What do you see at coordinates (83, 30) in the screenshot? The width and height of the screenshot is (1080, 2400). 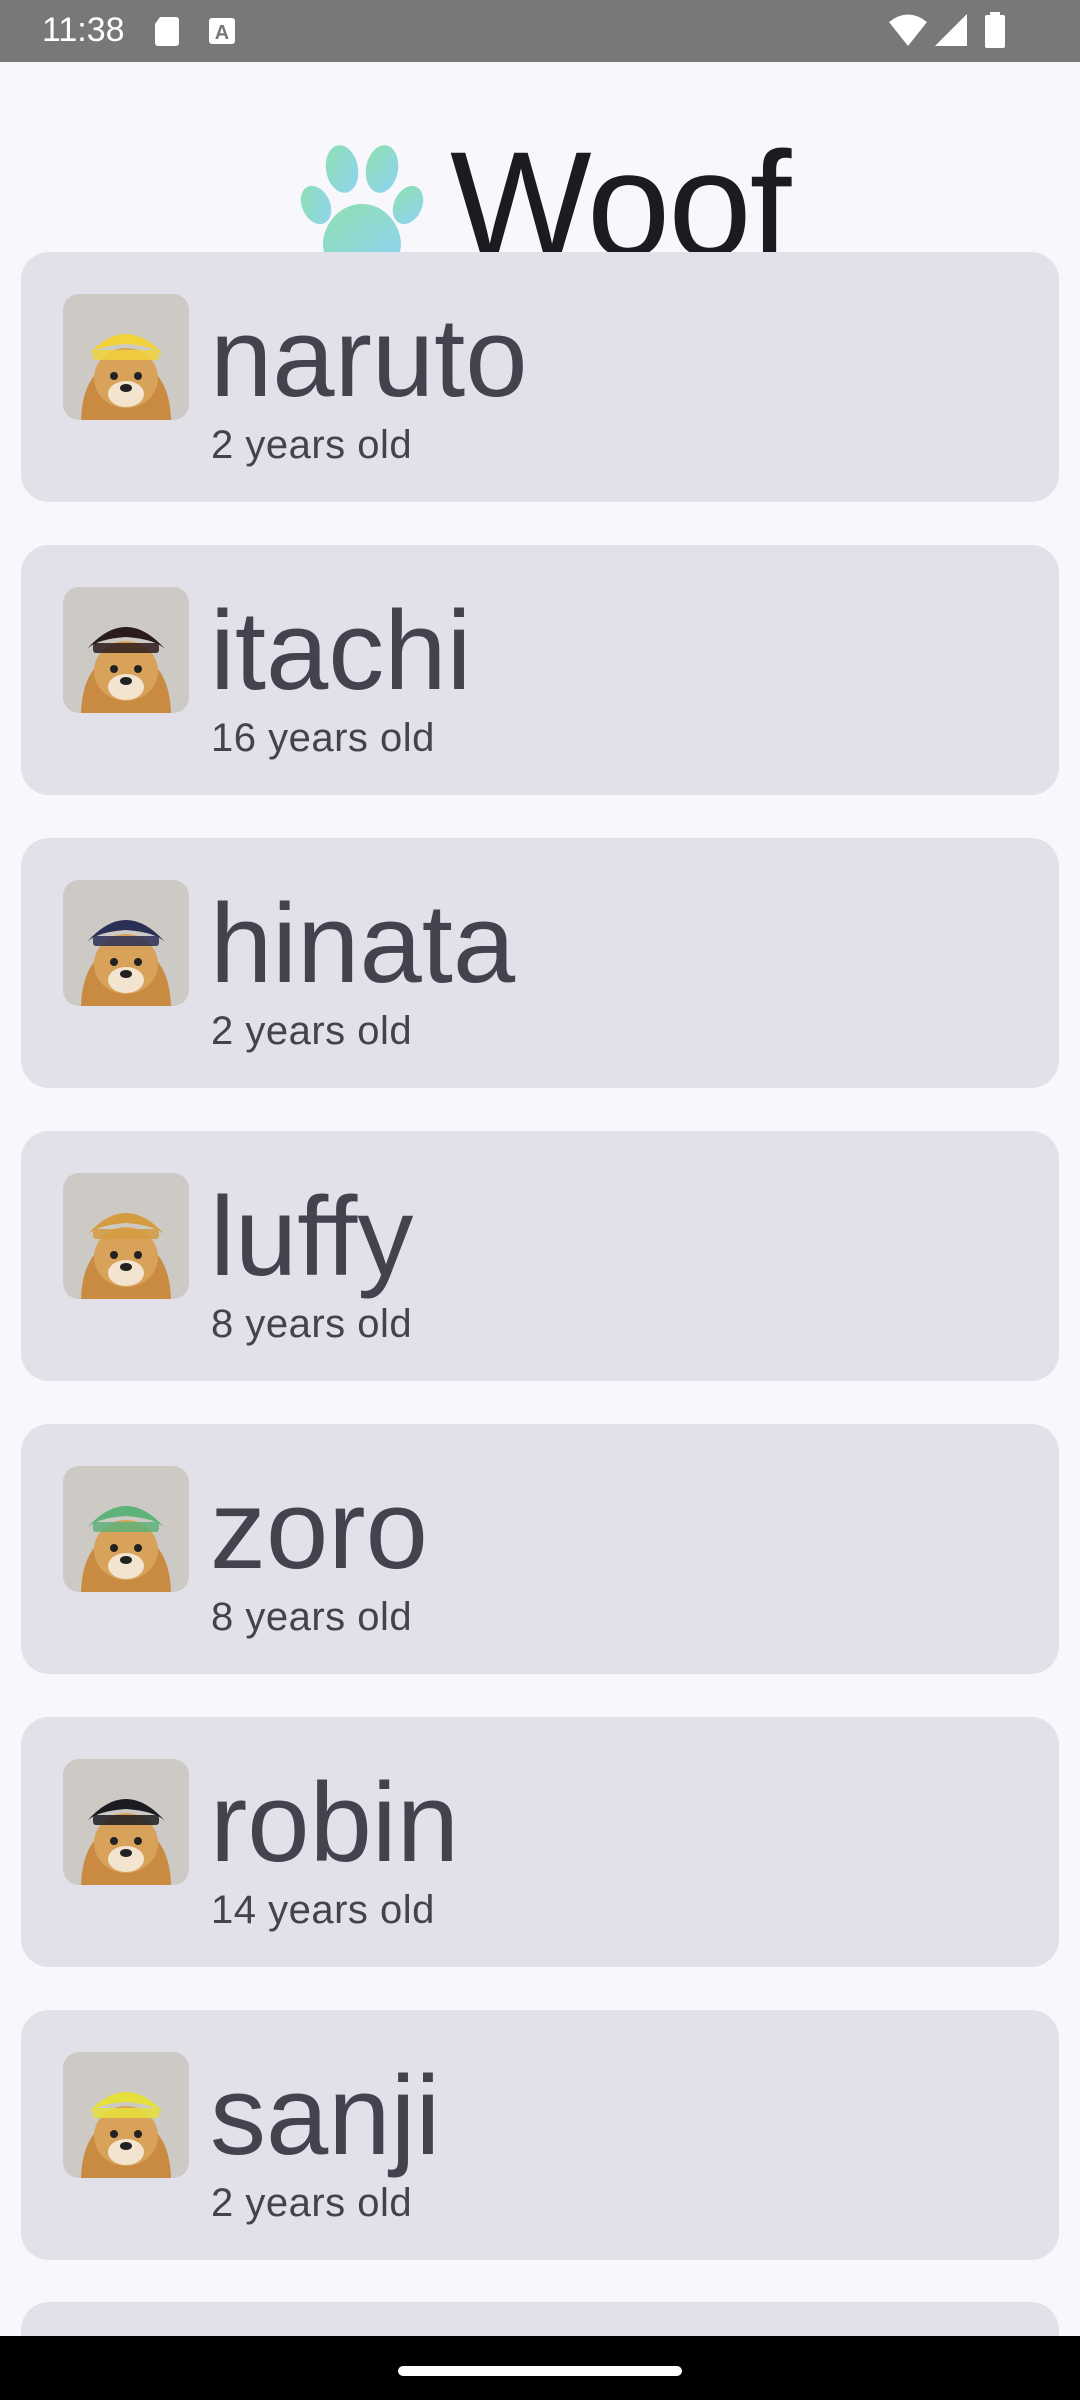 I see `status-time: 11:38` at bounding box center [83, 30].